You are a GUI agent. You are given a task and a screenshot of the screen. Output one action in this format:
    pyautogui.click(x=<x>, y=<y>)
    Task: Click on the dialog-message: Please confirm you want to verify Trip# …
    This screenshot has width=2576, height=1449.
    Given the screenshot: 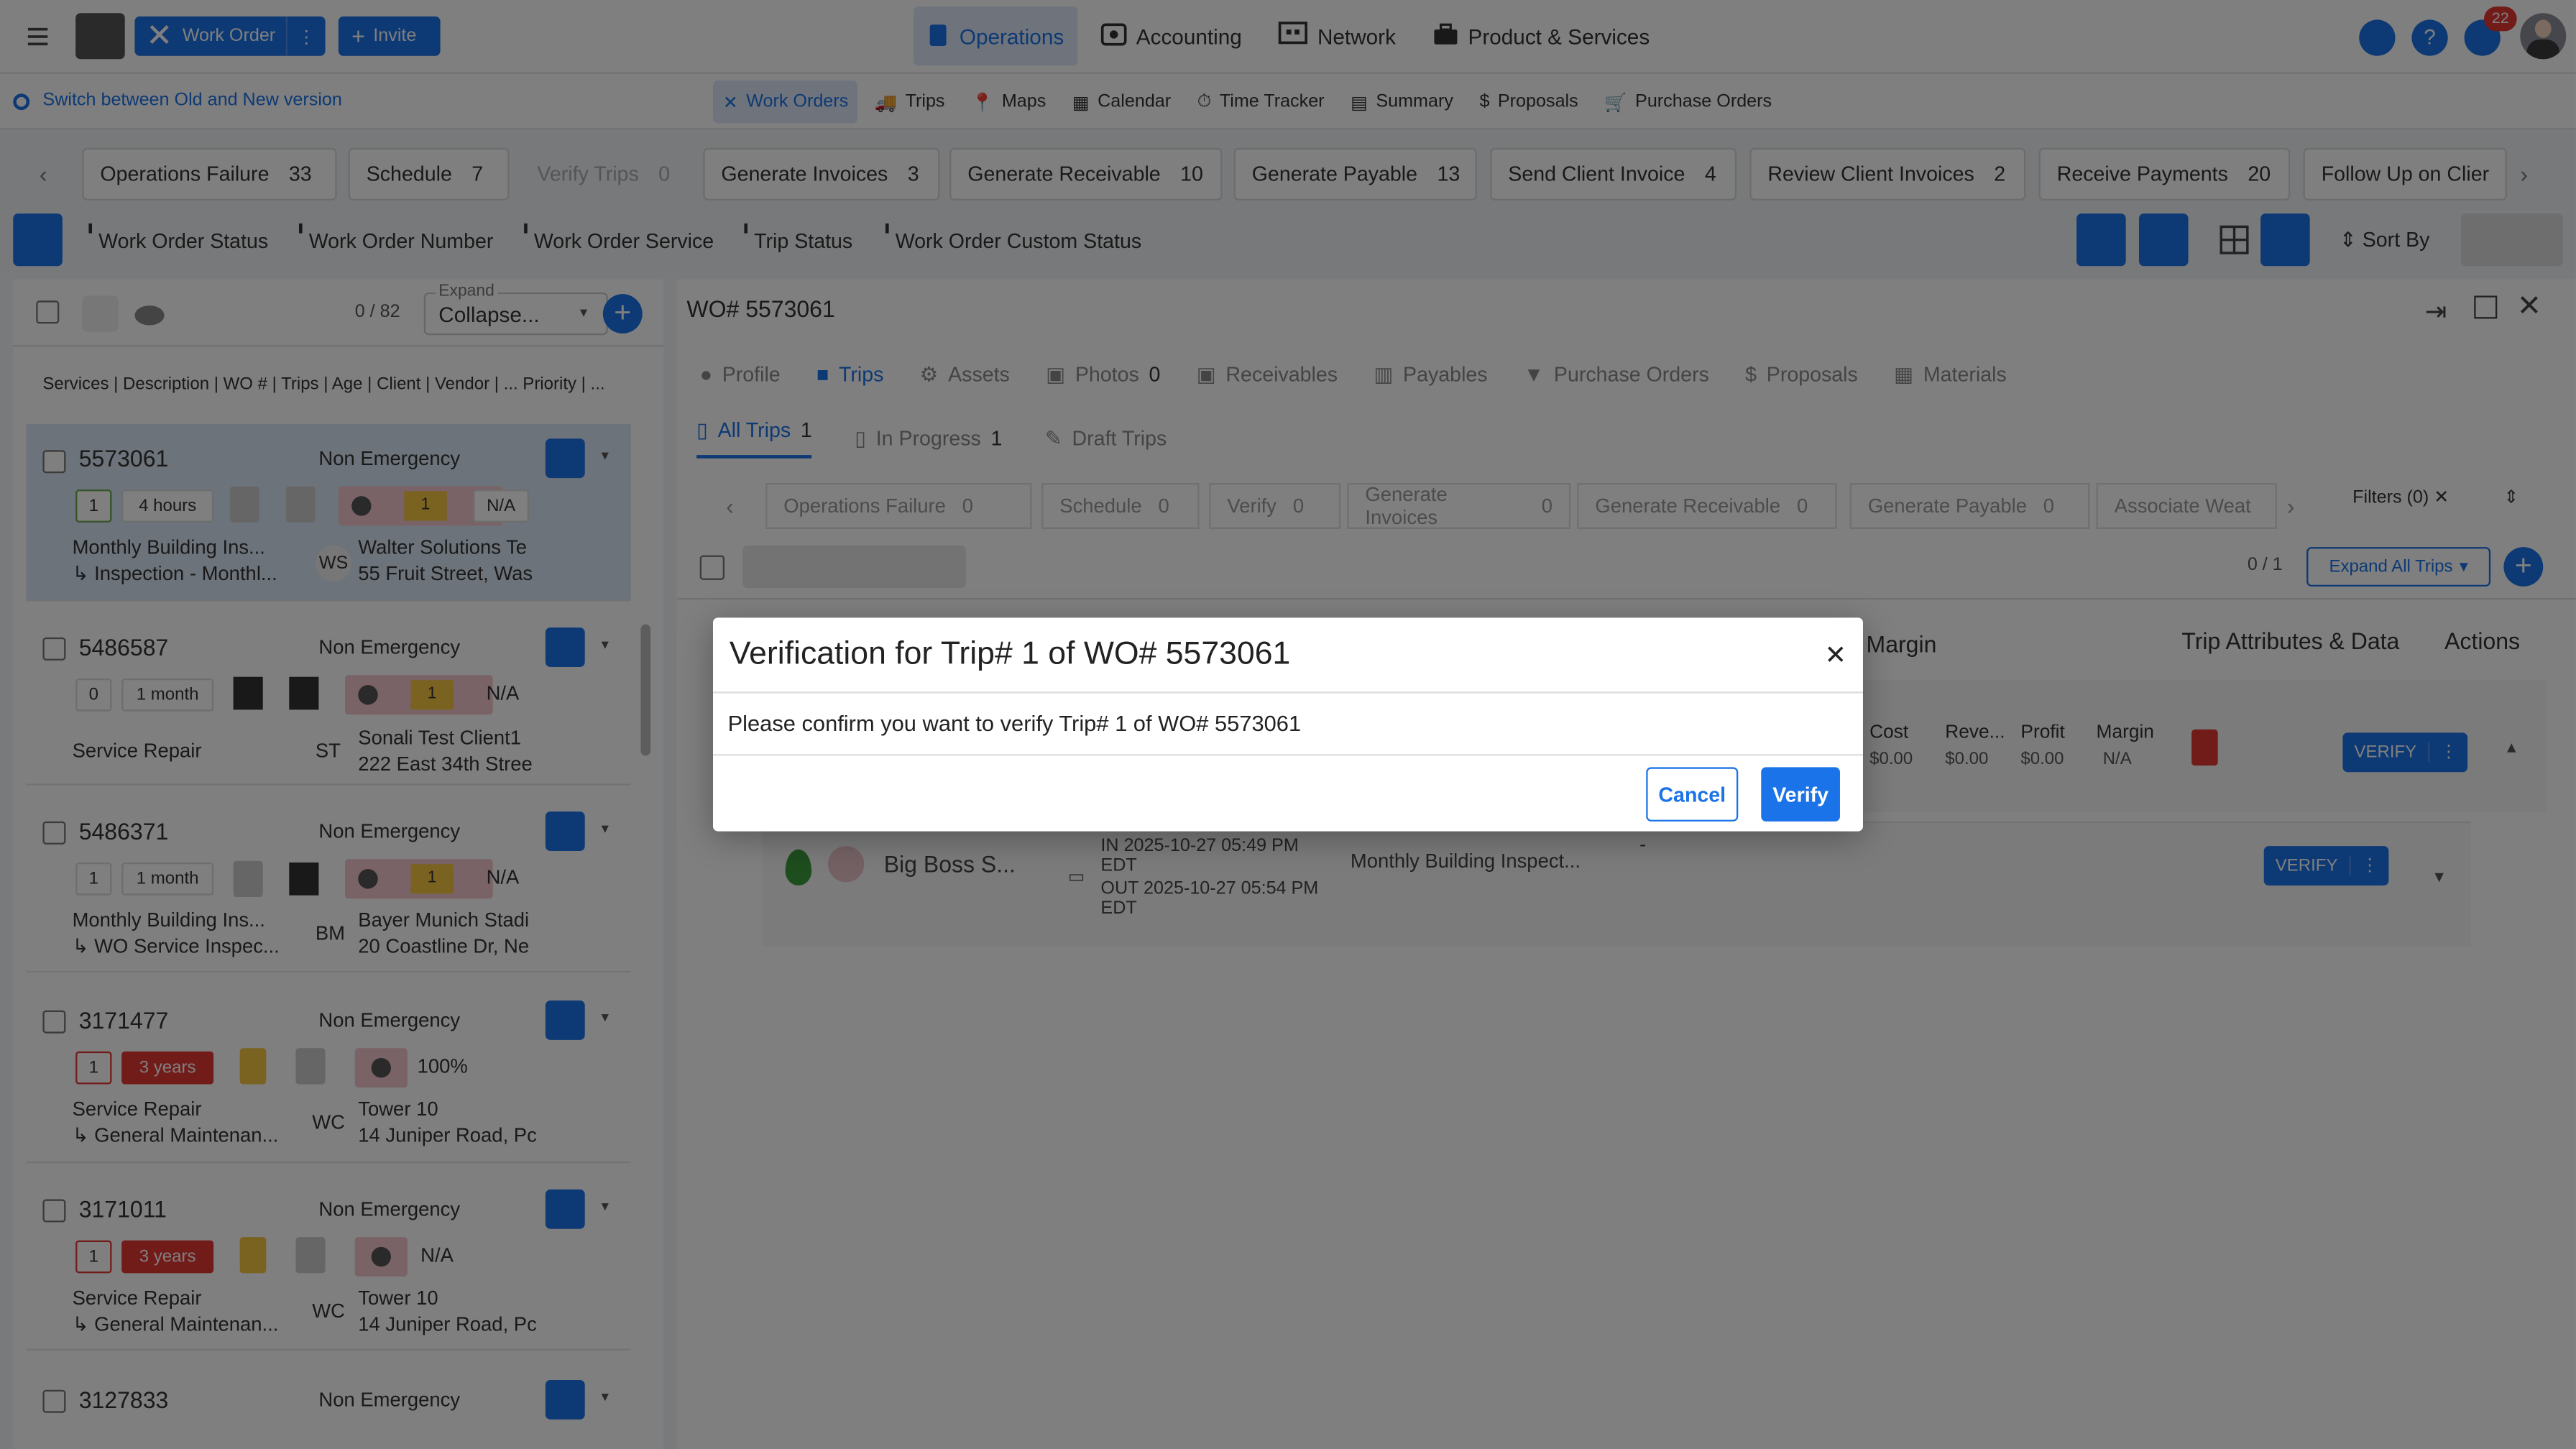 What is the action you would take?
    pyautogui.click(x=1287, y=725)
    